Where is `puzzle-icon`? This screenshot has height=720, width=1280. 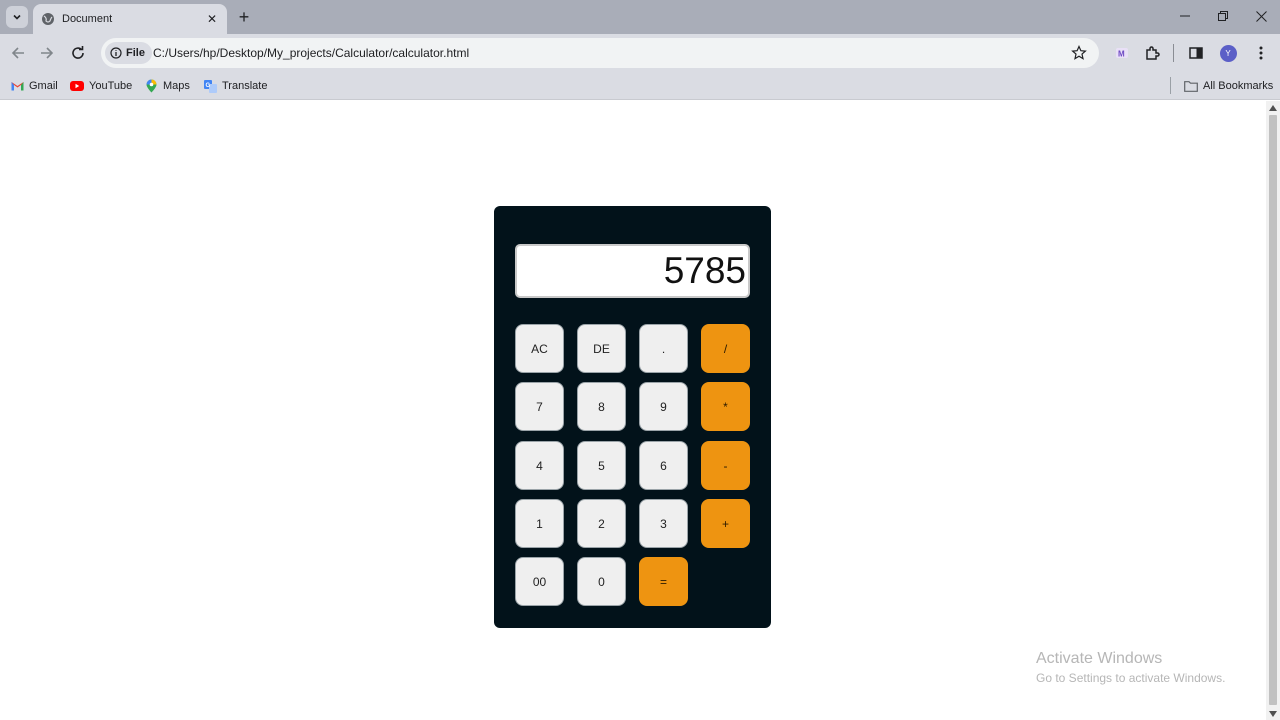
puzzle-icon is located at coordinates (1153, 53).